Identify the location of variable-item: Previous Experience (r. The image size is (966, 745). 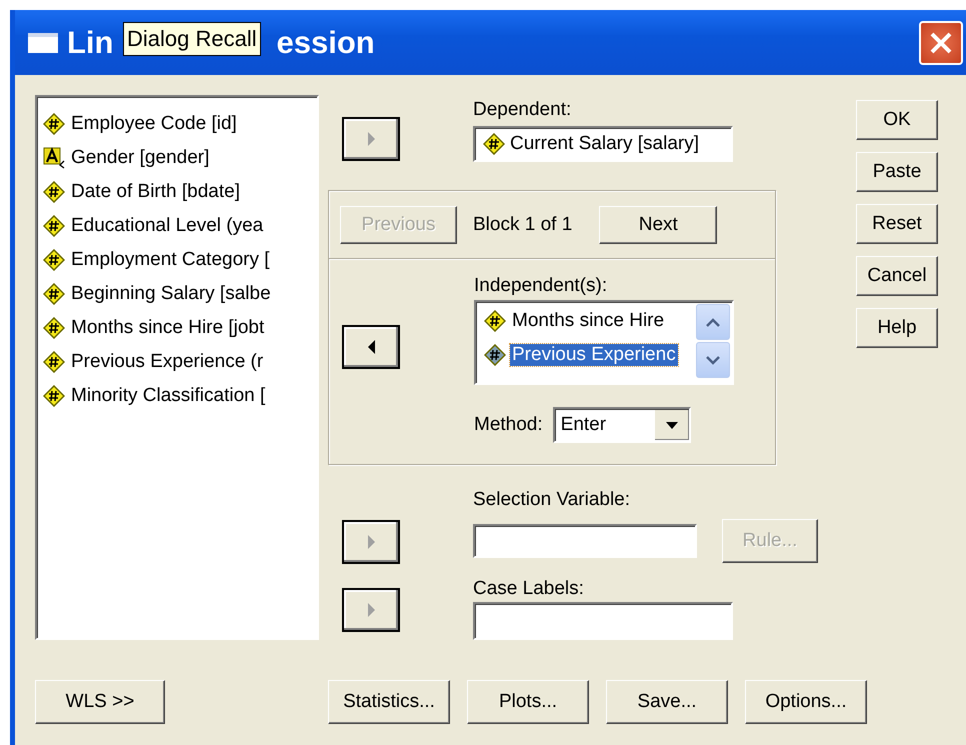
(167, 362).